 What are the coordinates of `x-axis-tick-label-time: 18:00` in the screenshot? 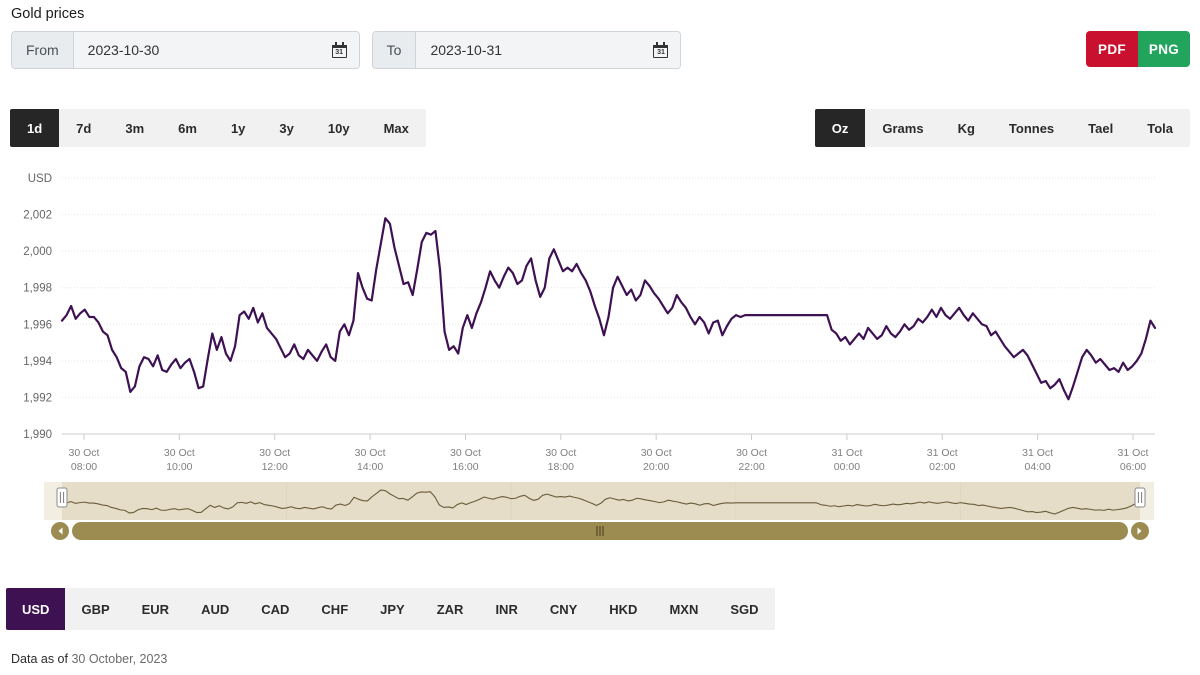 It's located at (561, 467).